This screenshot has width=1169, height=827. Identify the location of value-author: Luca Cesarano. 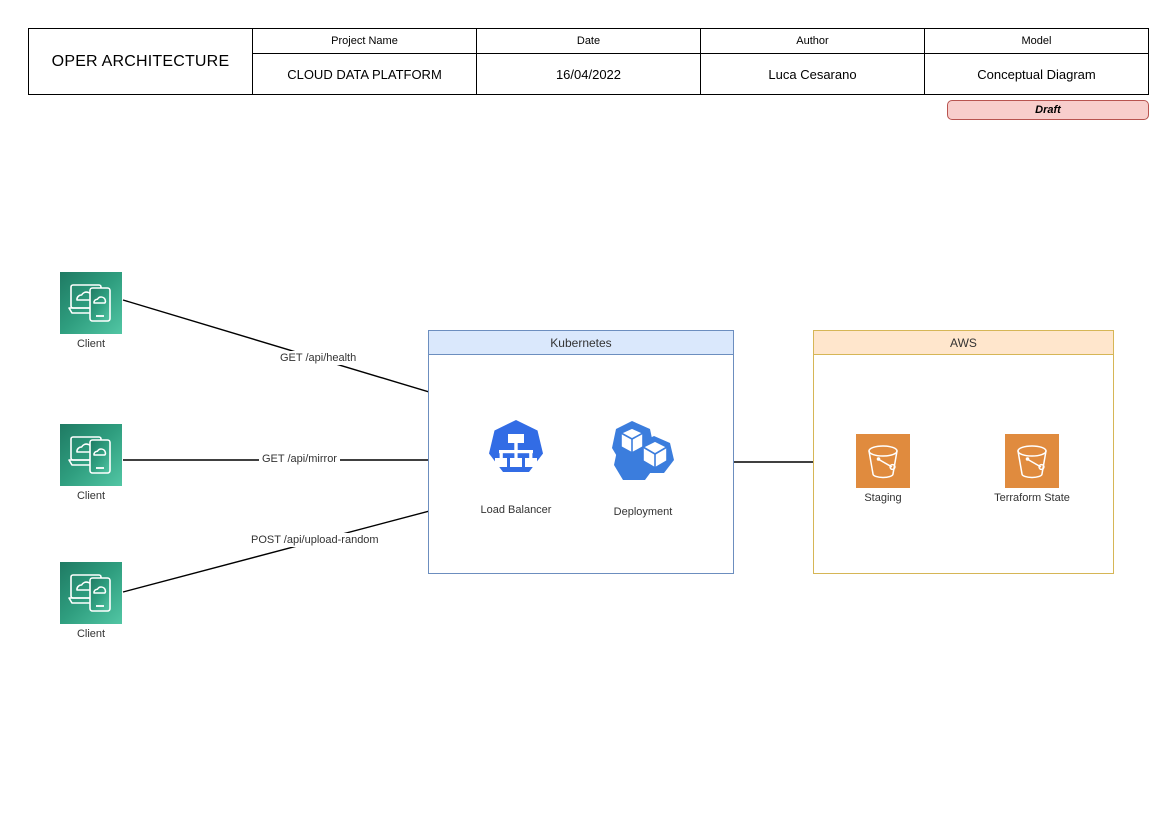
(812, 74).